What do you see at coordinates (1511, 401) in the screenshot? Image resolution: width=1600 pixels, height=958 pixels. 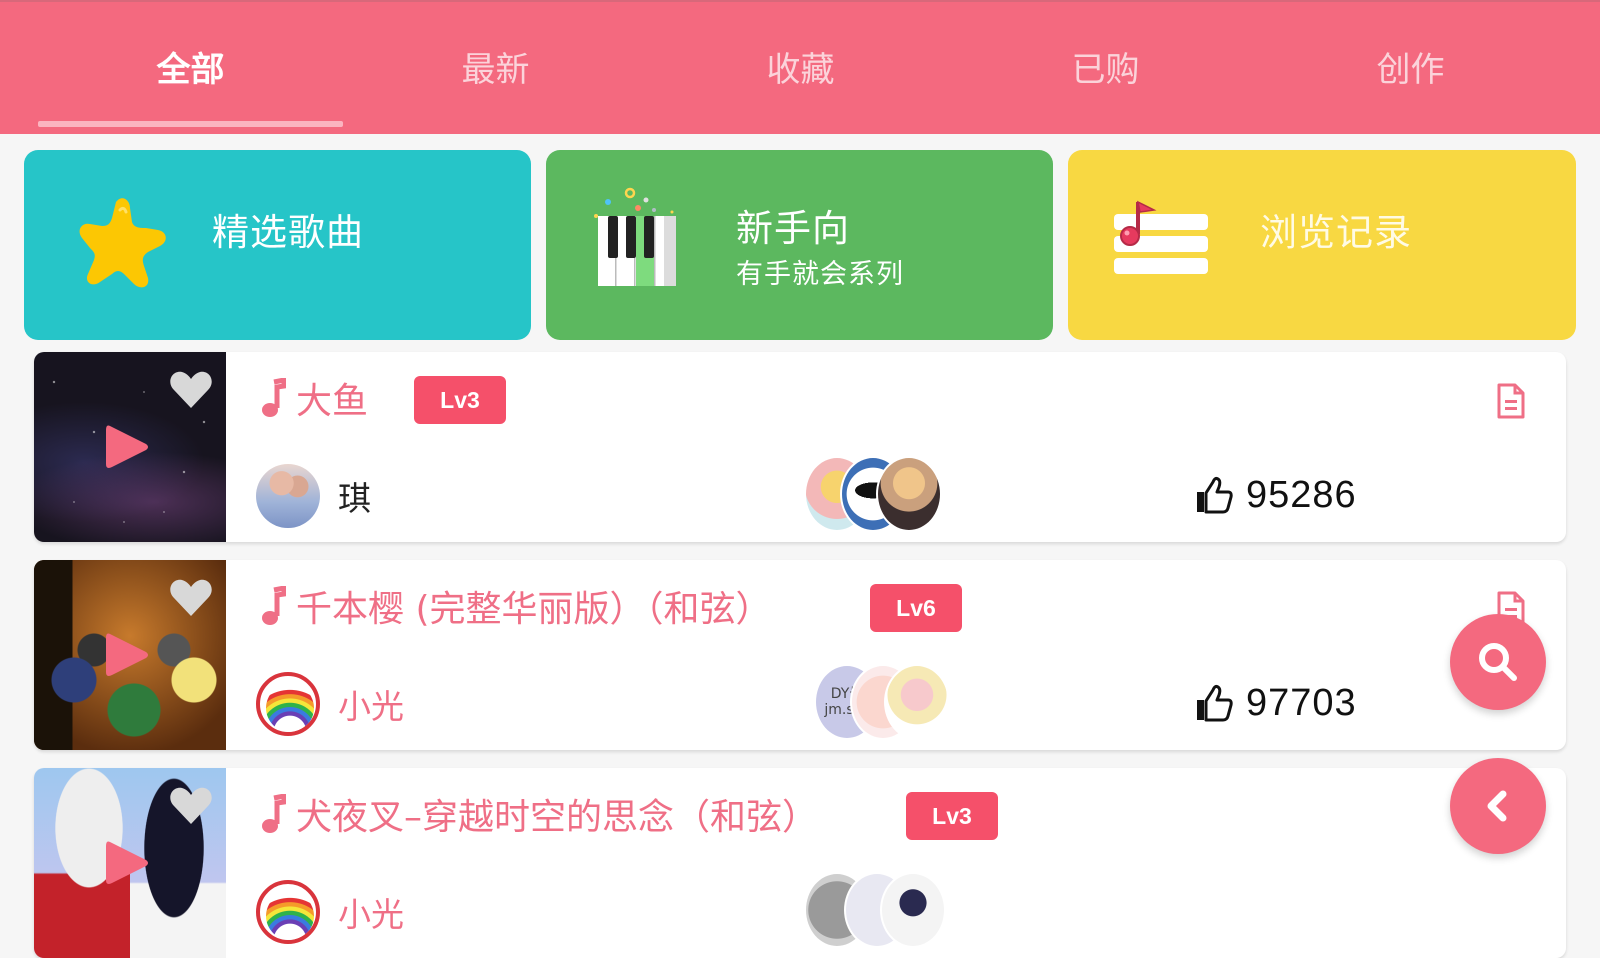 I see `sheet-music-icon` at bounding box center [1511, 401].